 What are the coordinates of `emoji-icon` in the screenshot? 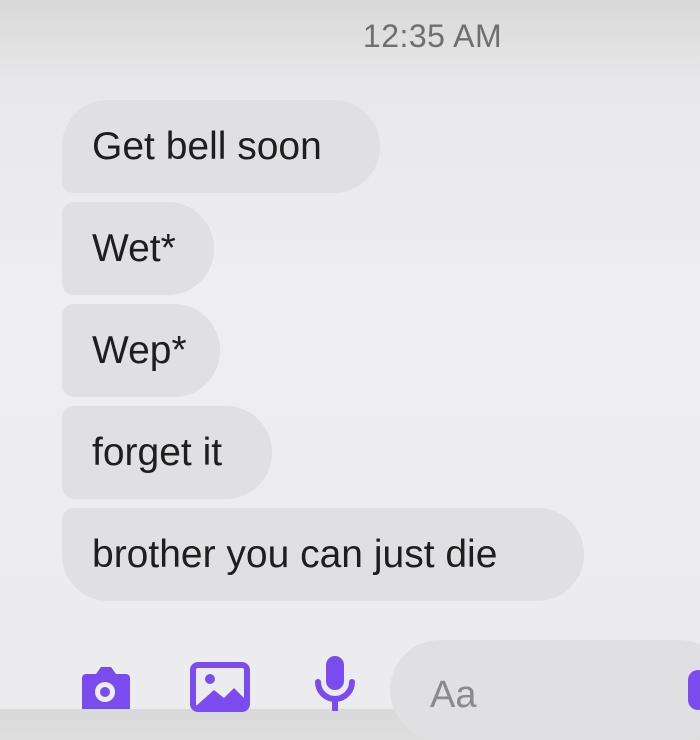 It's located at (694, 690).